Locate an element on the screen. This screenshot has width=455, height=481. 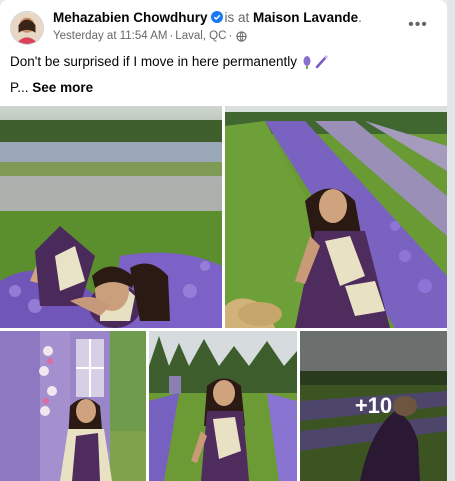
post-meta: Yesterday at 11:54 AM · Laval, QC · is located at coordinates (150, 36).